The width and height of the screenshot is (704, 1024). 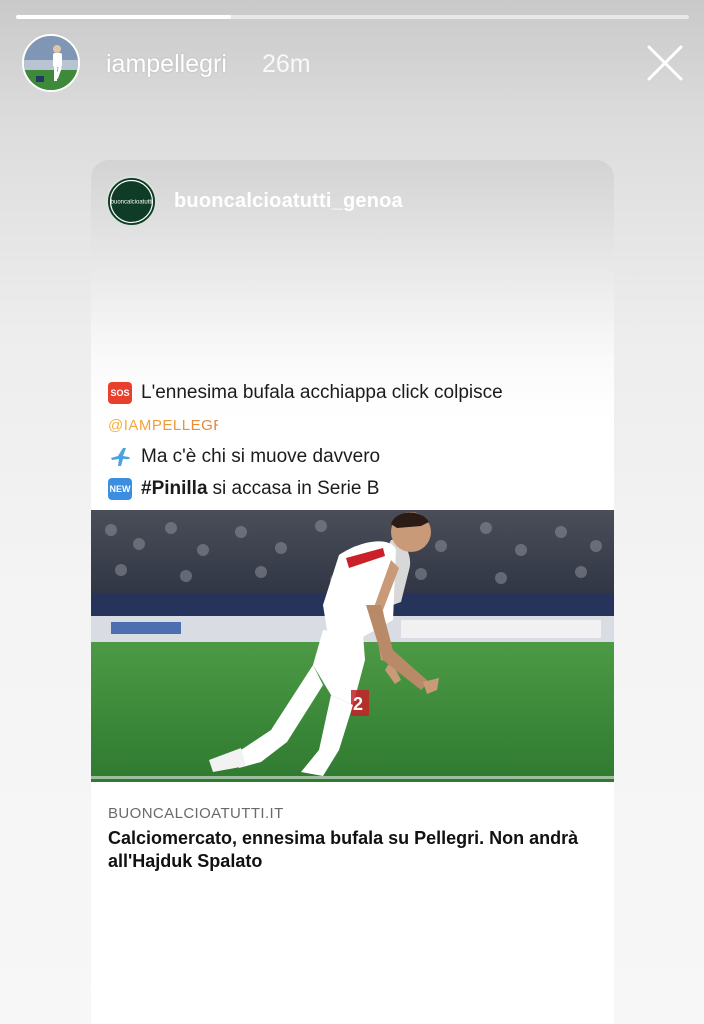 I want to click on mention-tag: @IAMPELLEGRI, so click(x=163, y=425).